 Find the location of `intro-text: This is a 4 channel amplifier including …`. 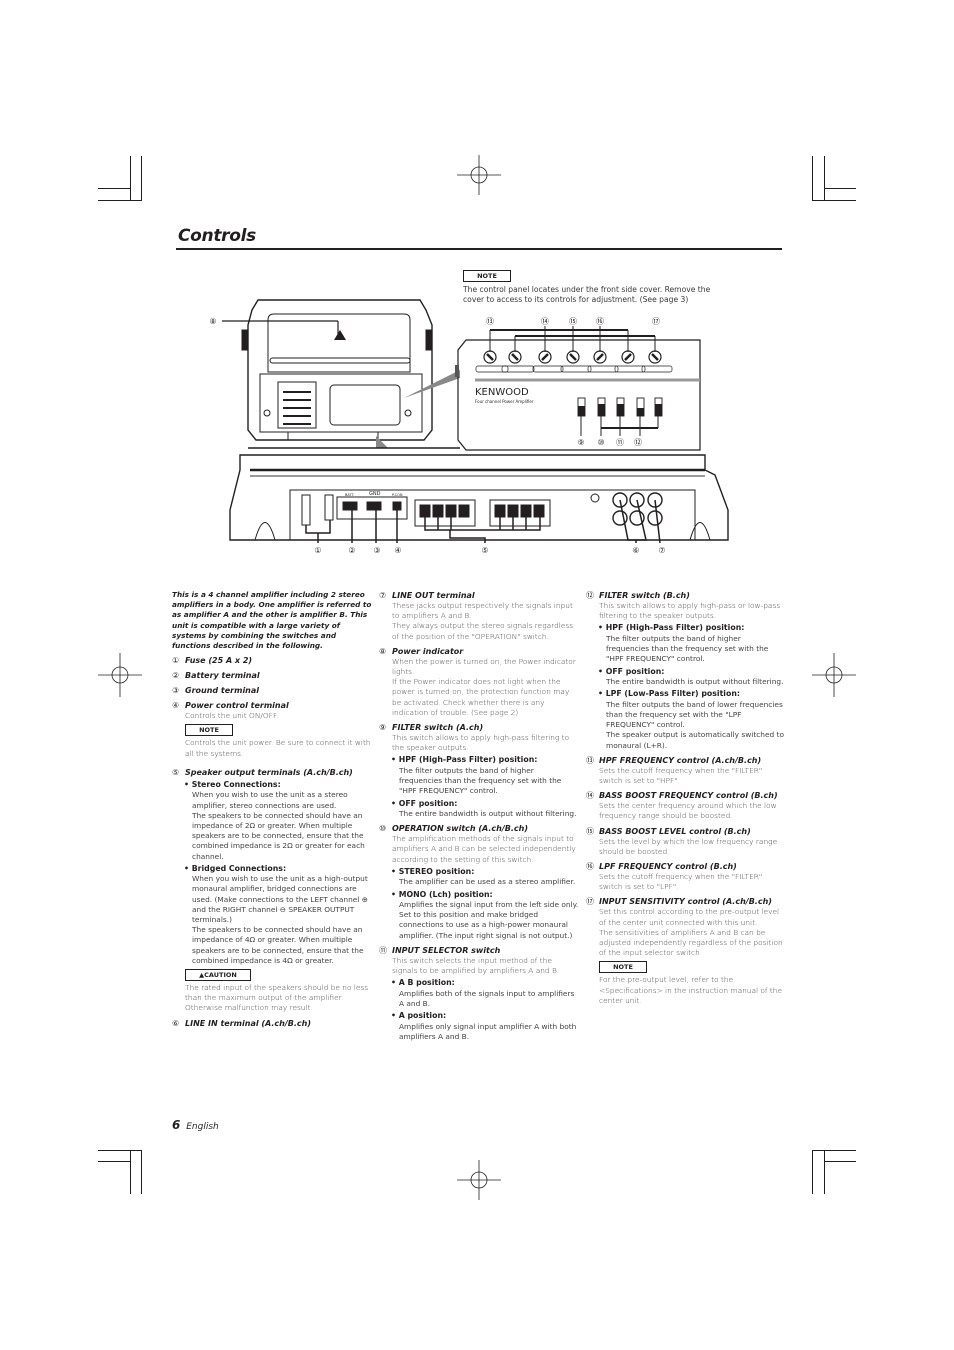

intro-text: This is a 4 channel amplifier including … is located at coordinates (272, 620).